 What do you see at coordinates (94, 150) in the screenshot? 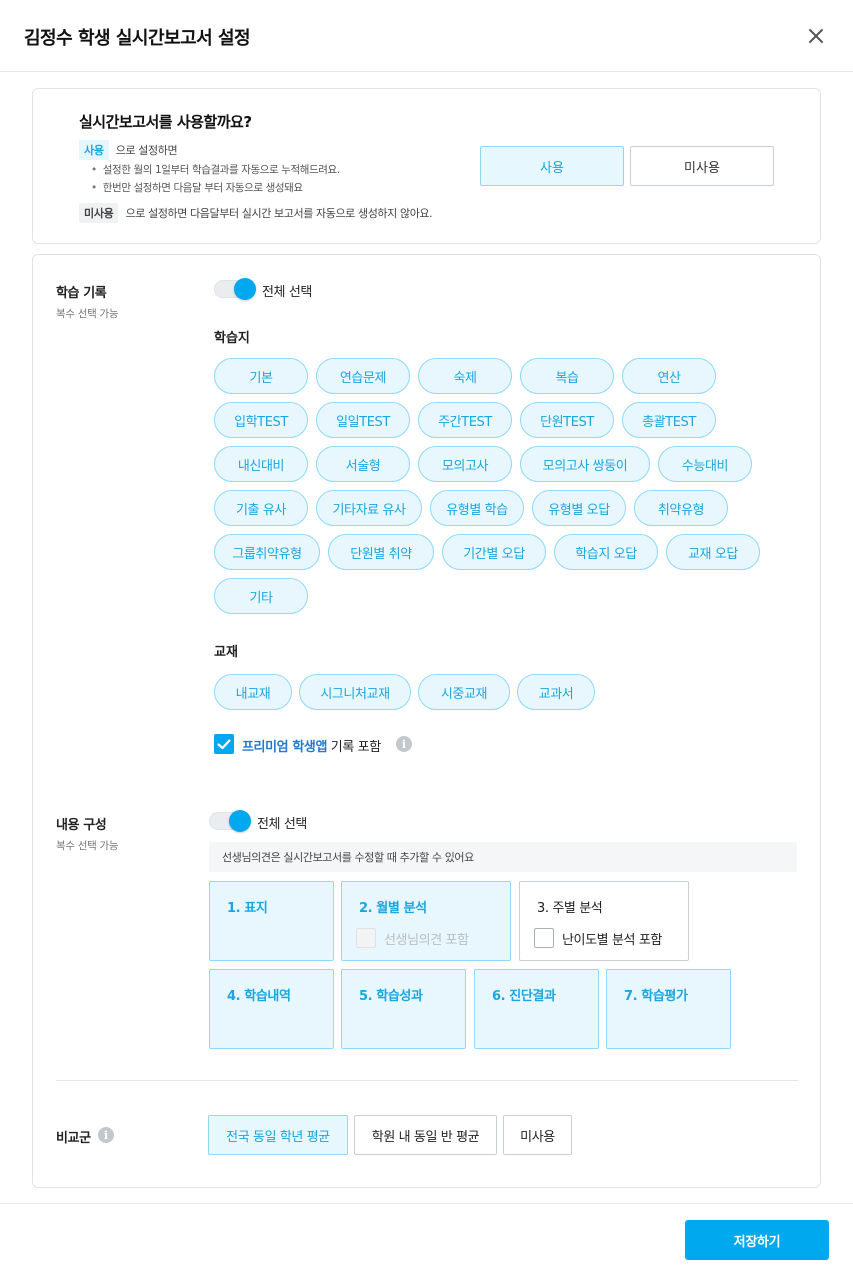
I see `use-tag: 사용` at bounding box center [94, 150].